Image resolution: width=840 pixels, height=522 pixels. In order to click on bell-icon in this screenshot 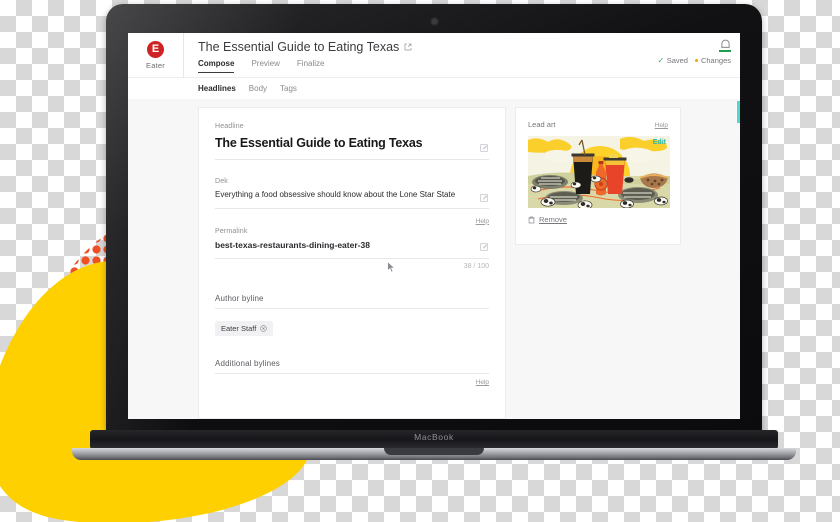, I will do `click(725, 43)`.